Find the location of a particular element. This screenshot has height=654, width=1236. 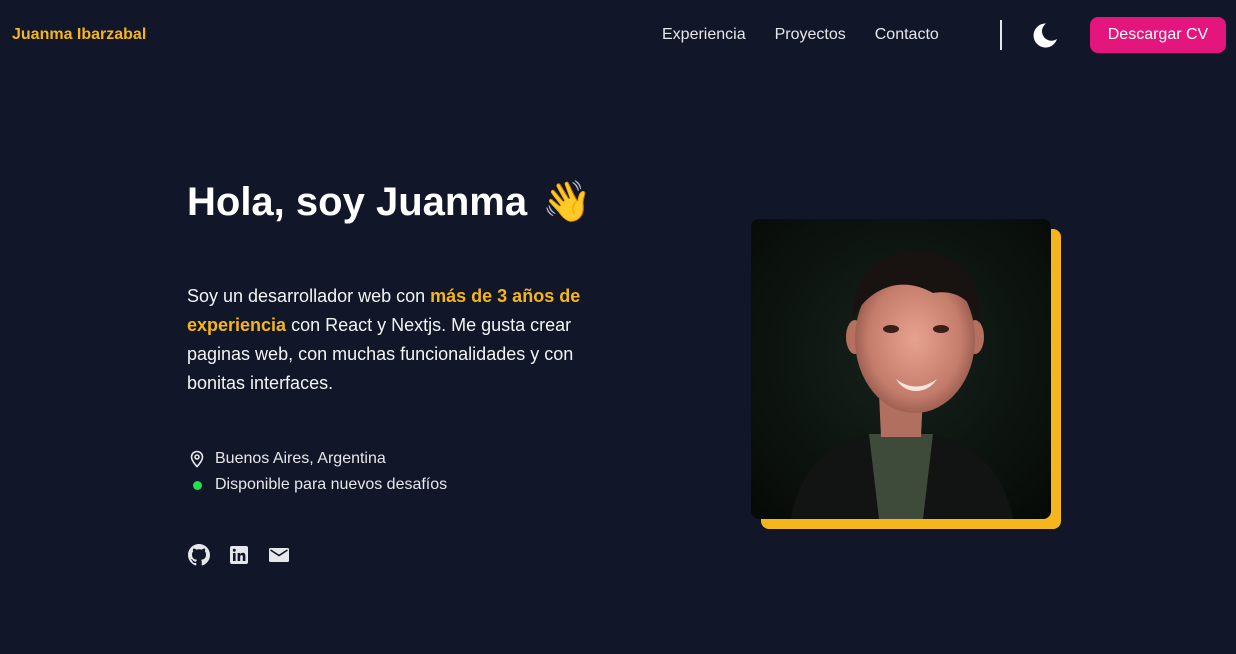

github-link is located at coordinates (199, 555).